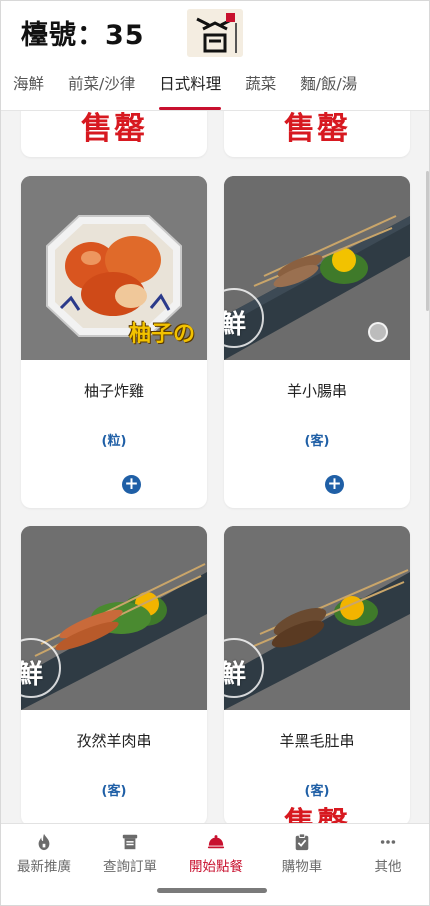 This screenshot has width=430, height=906. Describe the element at coordinates (387, 853) in the screenshot. I see `nav-more: 其他` at that location.